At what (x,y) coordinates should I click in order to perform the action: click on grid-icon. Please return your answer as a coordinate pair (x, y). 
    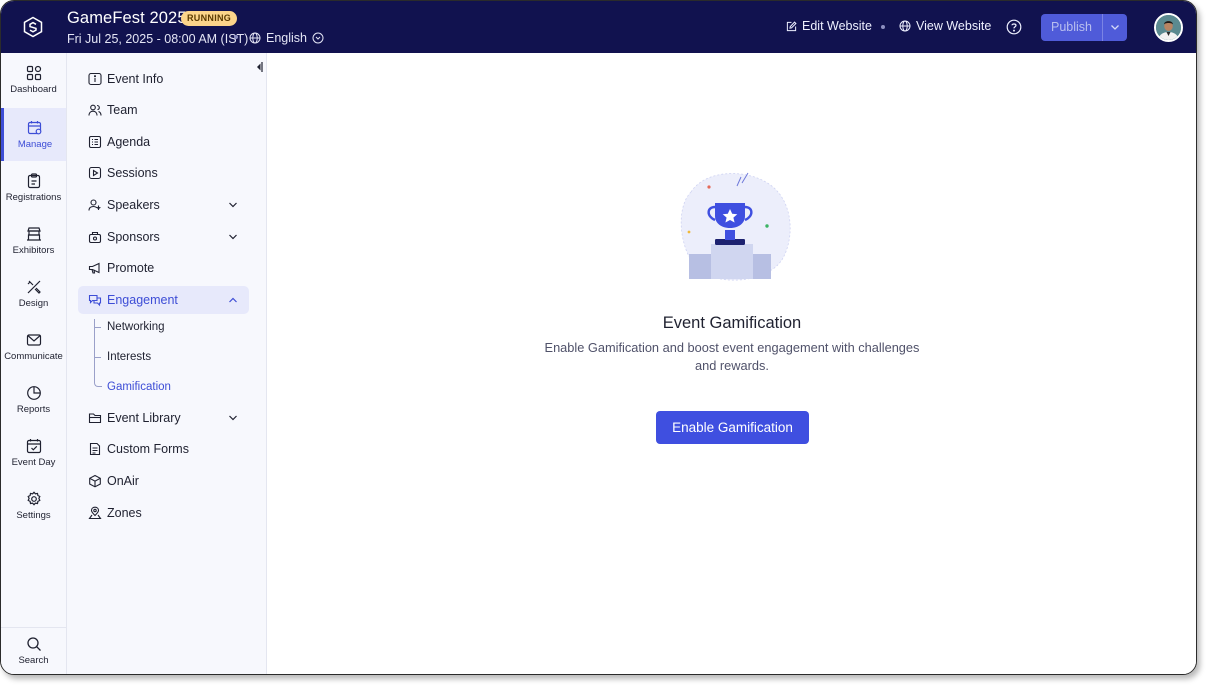
    Looking at the image, I should click on (33, 72).